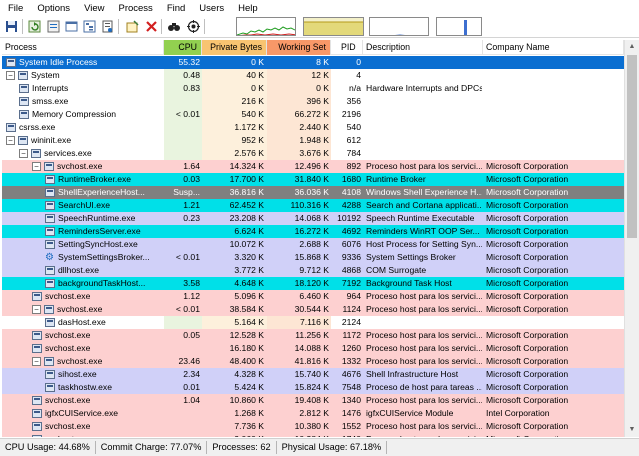 This screenshot has width=639, height=456. What do you see at coordinates (71, 26) in the screenshot?
I see `window-icon` at bounding box center [71, 26].